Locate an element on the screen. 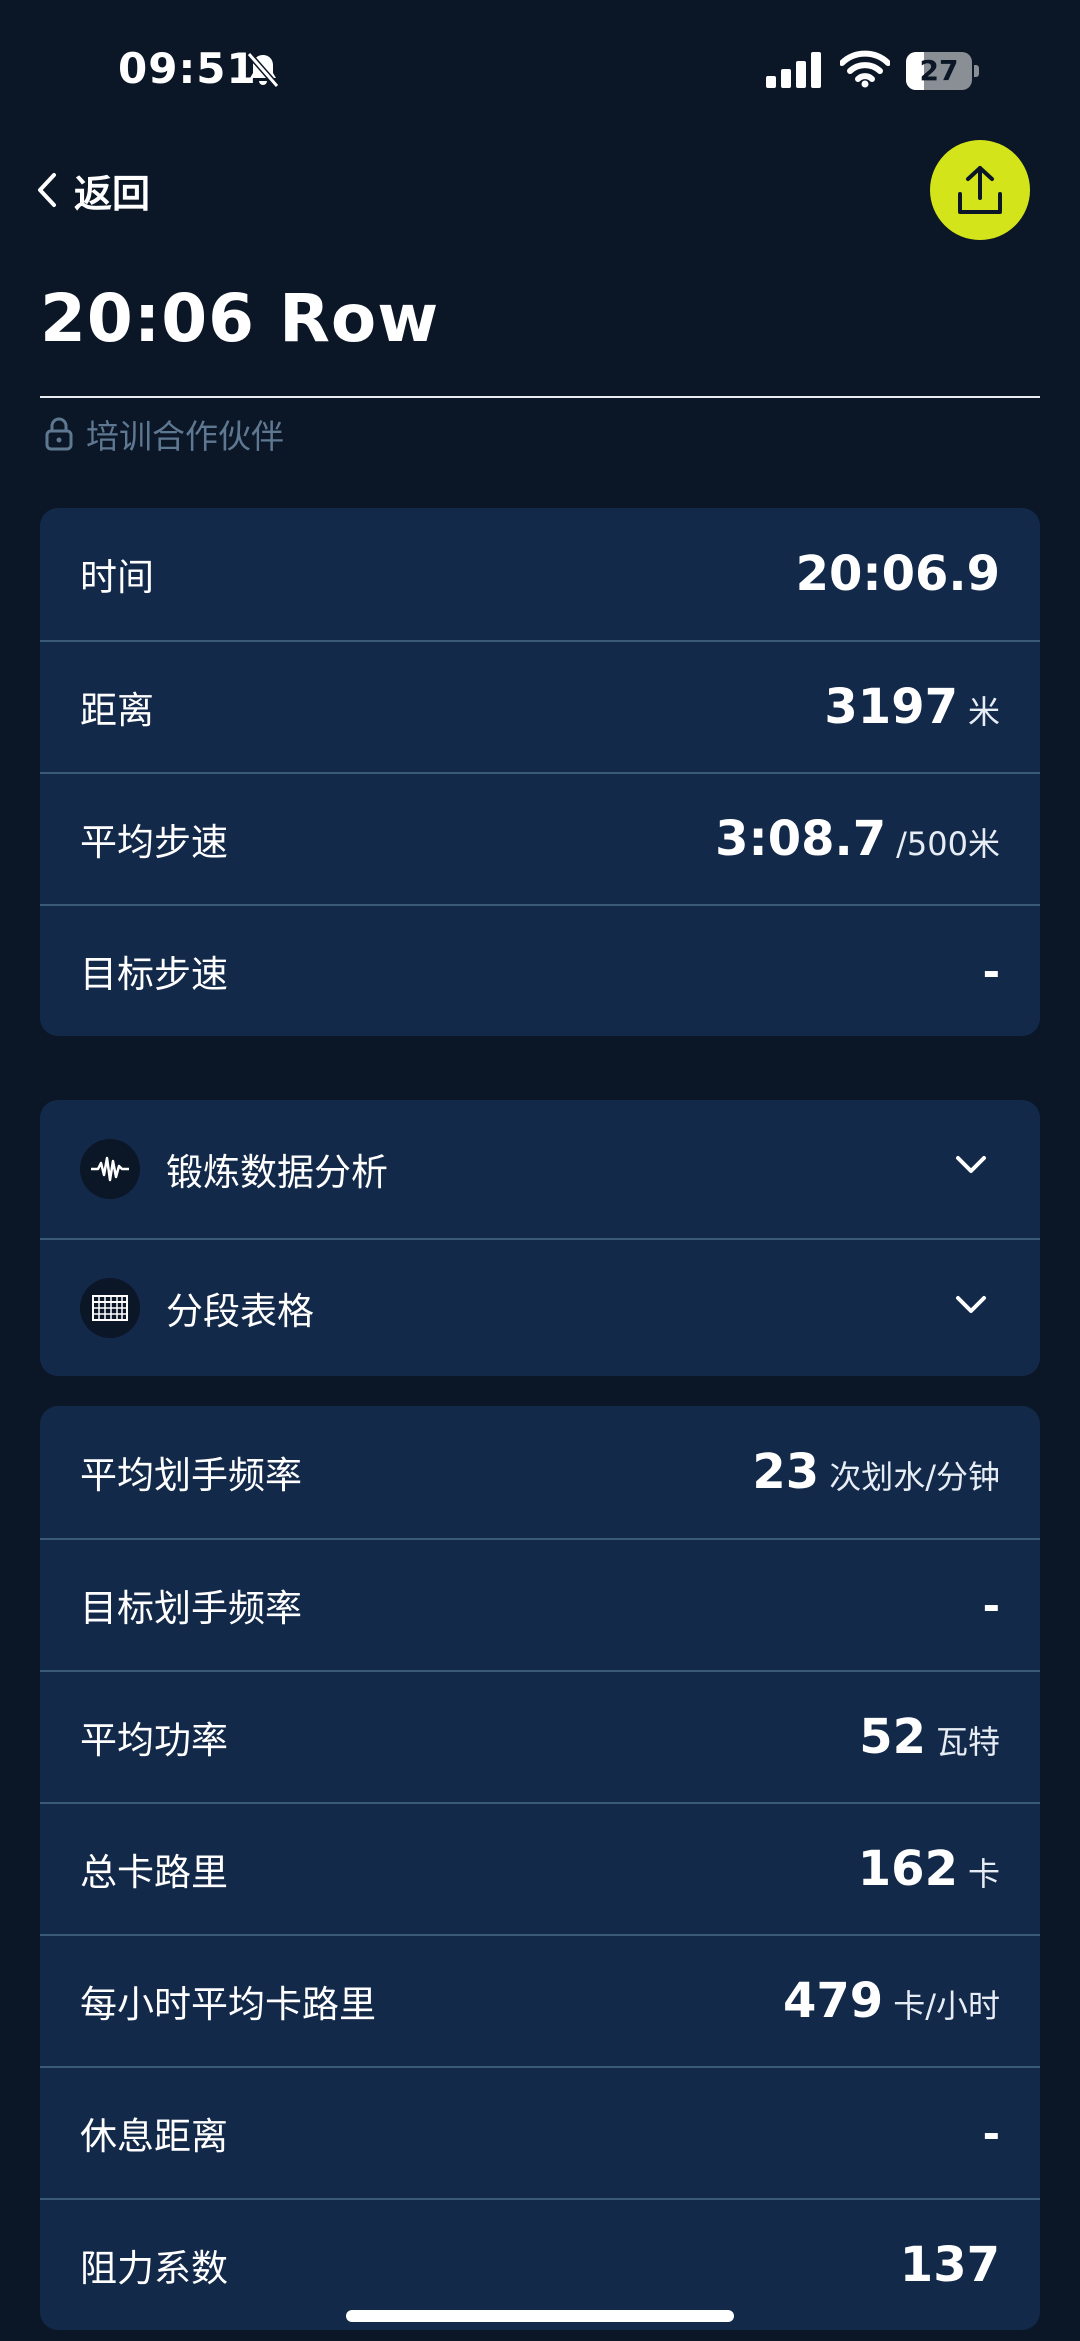 Image resolution: width=1080 pixels, height=2341 pixels. wifi-icon is located at coordinates (865, 71).